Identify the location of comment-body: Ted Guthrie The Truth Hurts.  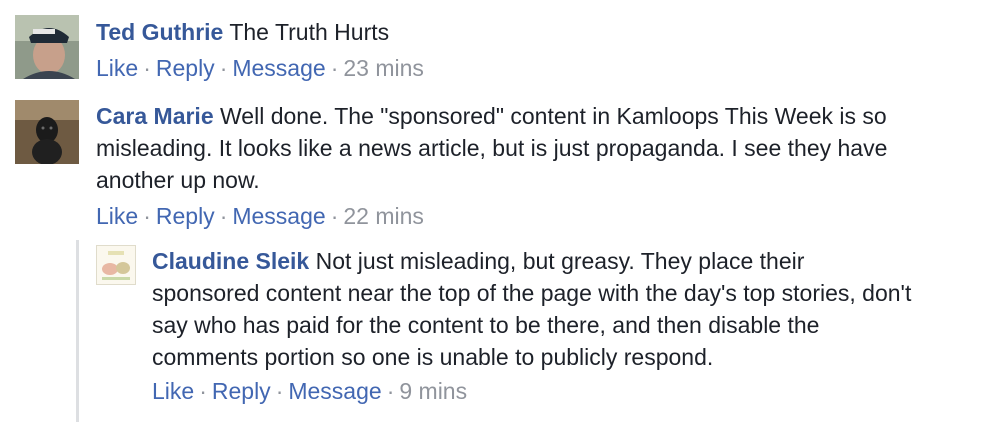
(531, 32).